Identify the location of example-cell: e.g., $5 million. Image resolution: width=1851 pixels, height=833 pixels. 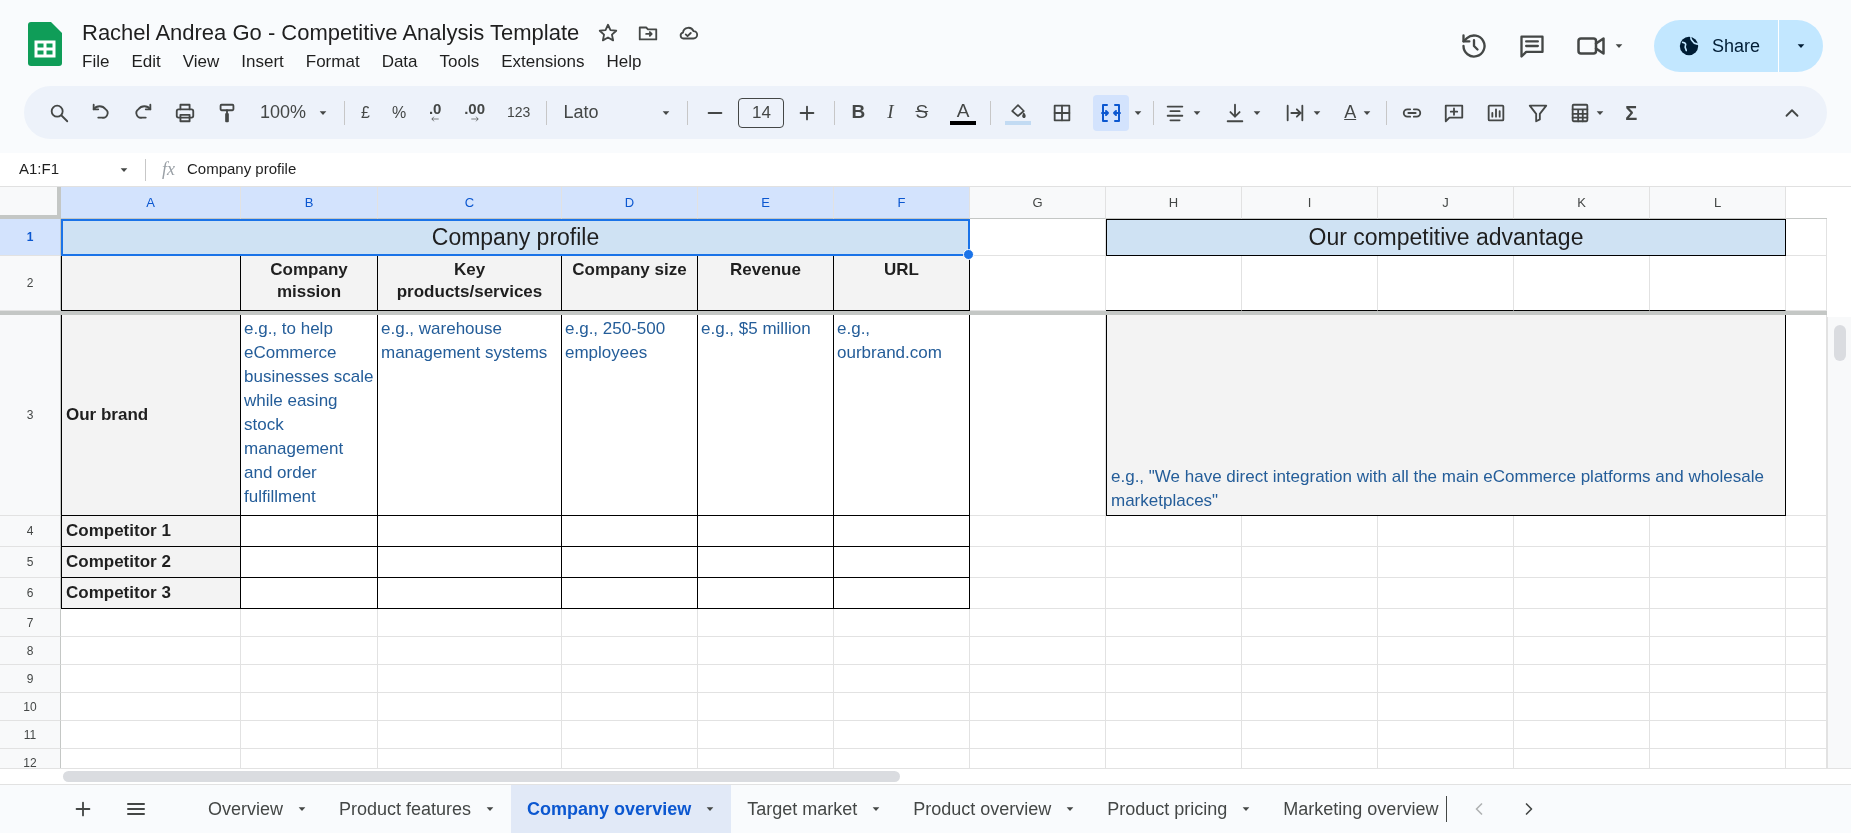
(766, 415).